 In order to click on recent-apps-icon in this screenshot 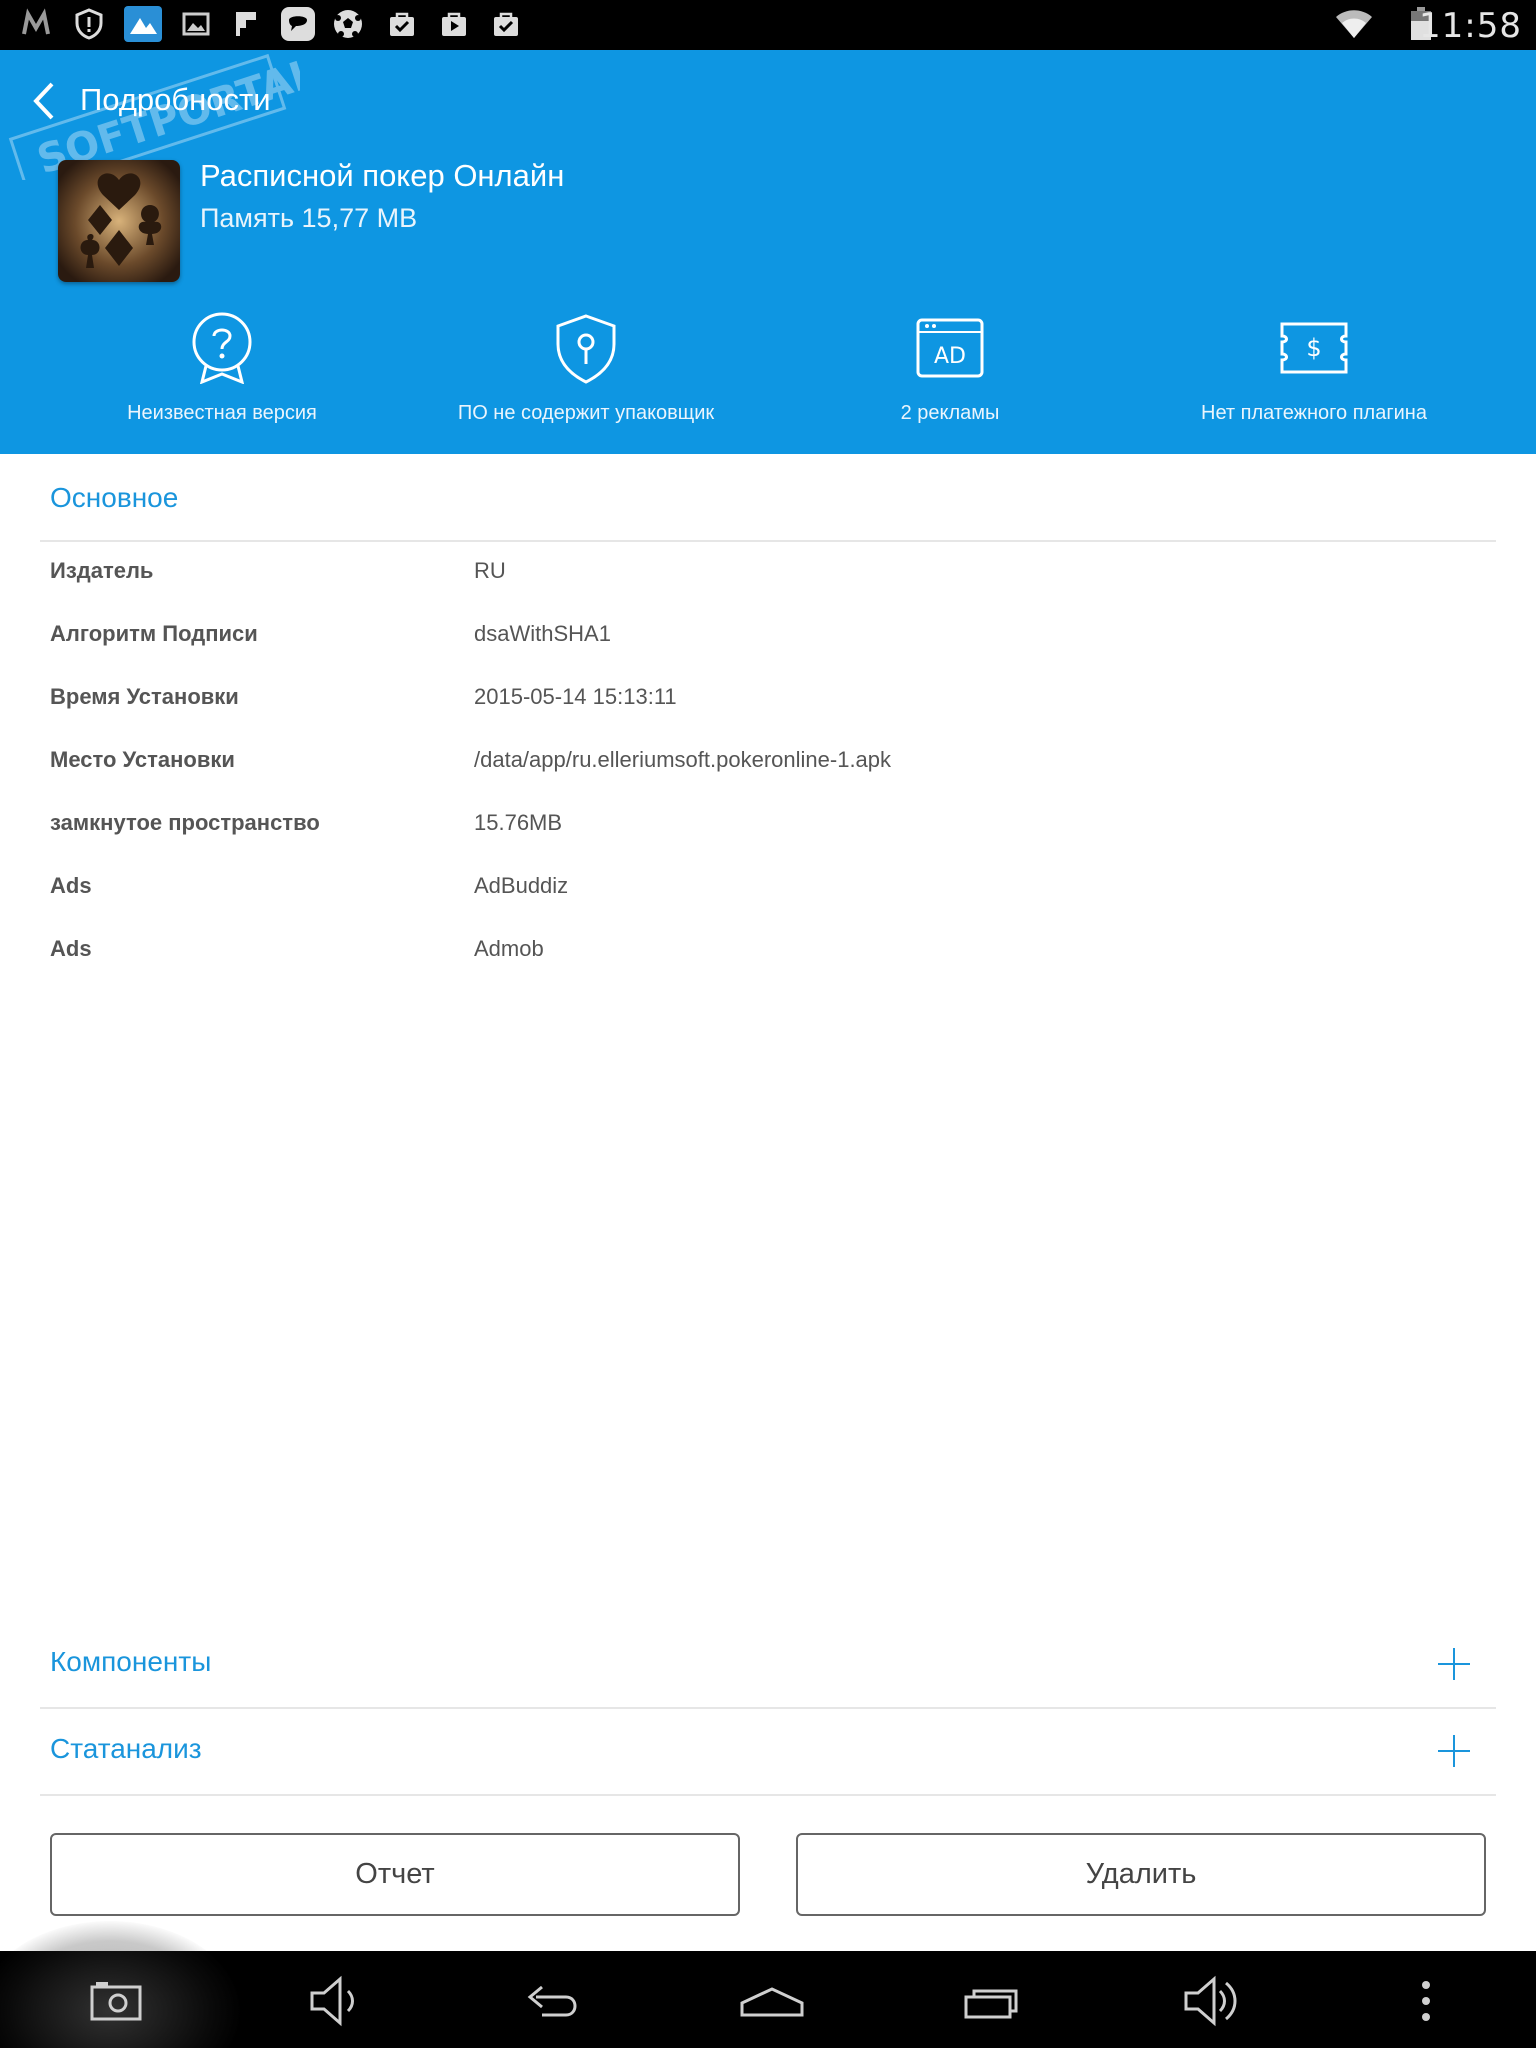, I will do `click(991, 2004)`.